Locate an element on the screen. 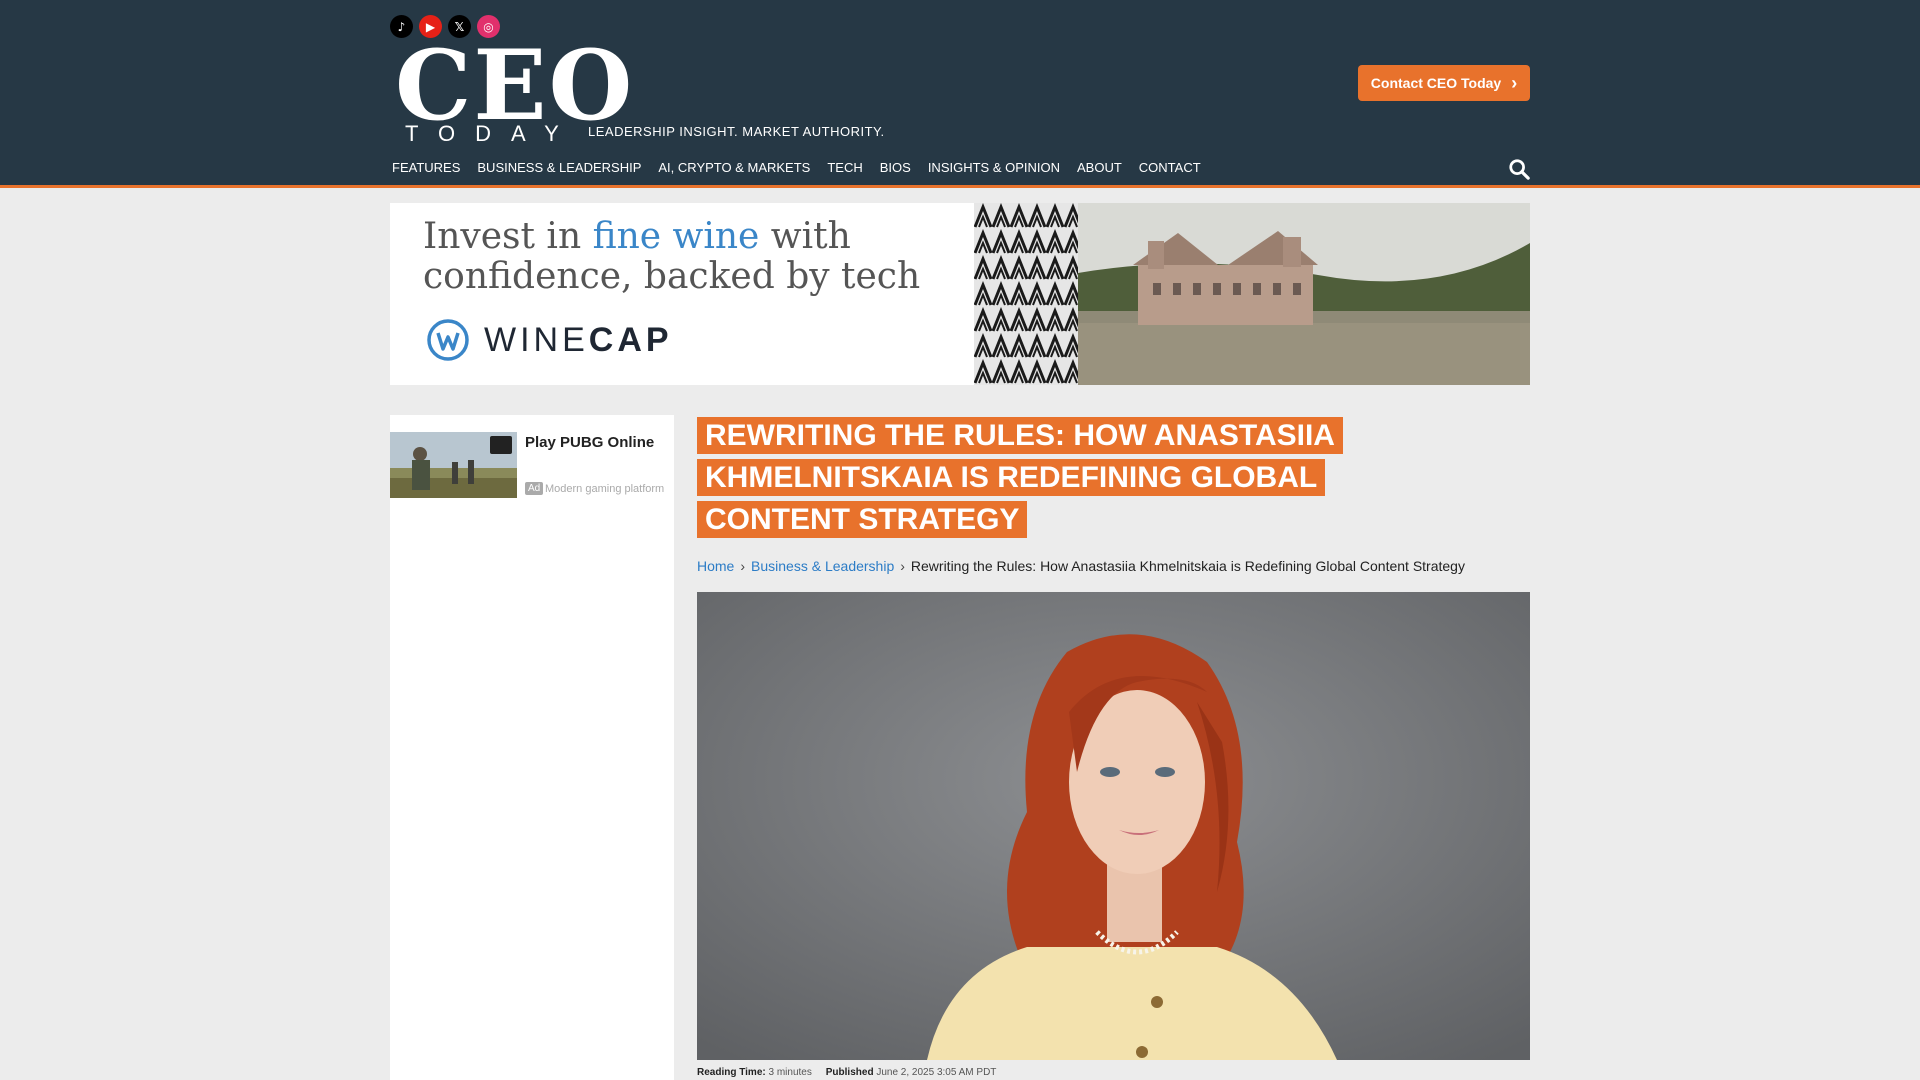  ad-line1-suffix: with is located at coordinates (805, 236).